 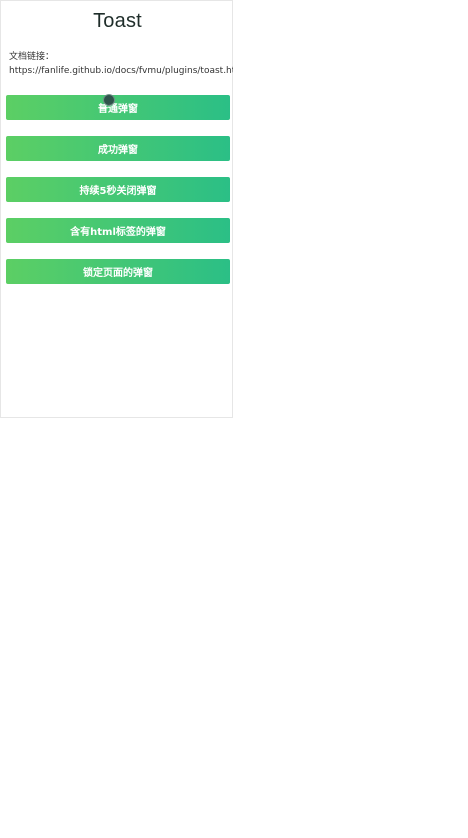 I want to click on lock-page-toast-button: 锁定页面的弹窗, so click(x=118, y=271).